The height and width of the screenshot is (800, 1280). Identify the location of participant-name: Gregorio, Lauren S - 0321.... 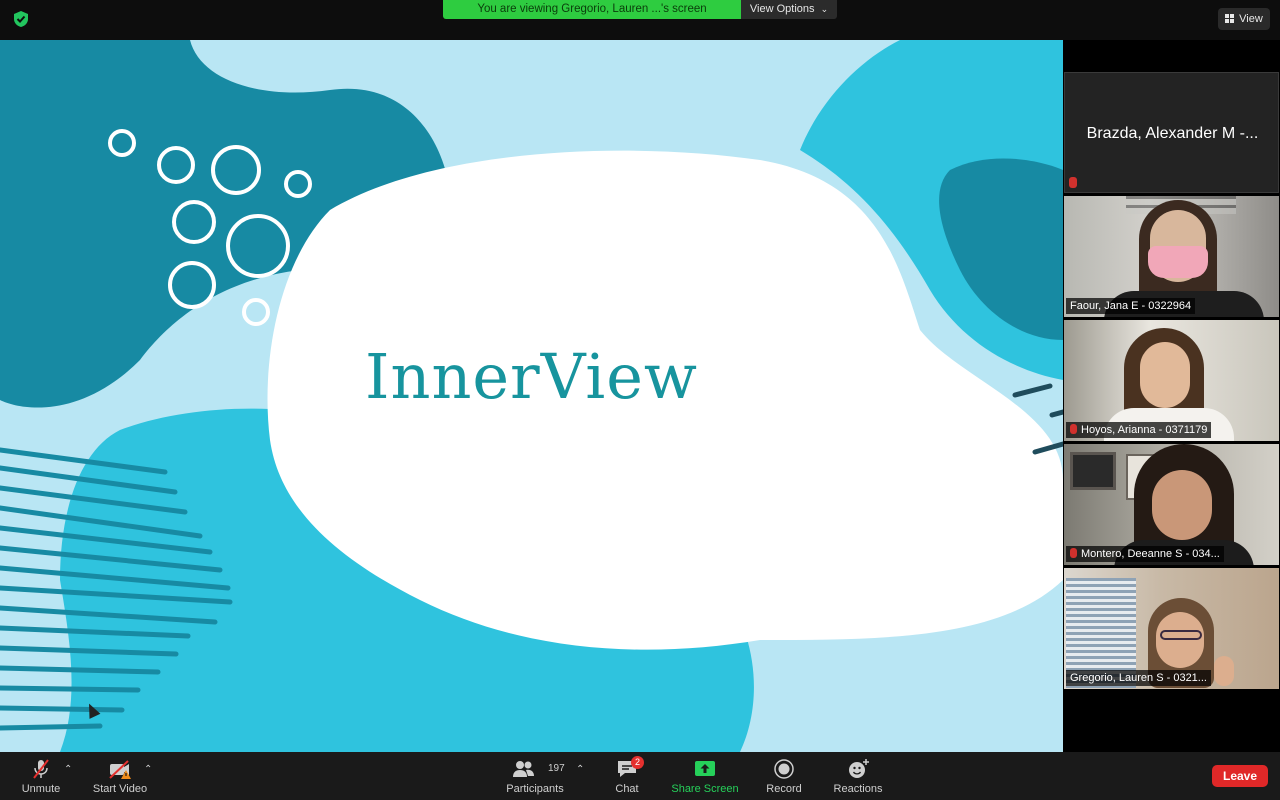
(1138, 678).